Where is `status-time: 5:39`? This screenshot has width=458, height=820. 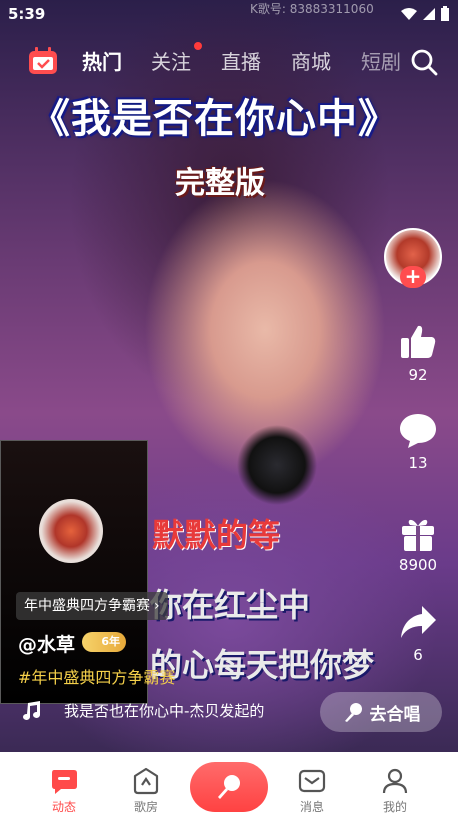
status-time: 5:39 is located at coordinates (27, 14).